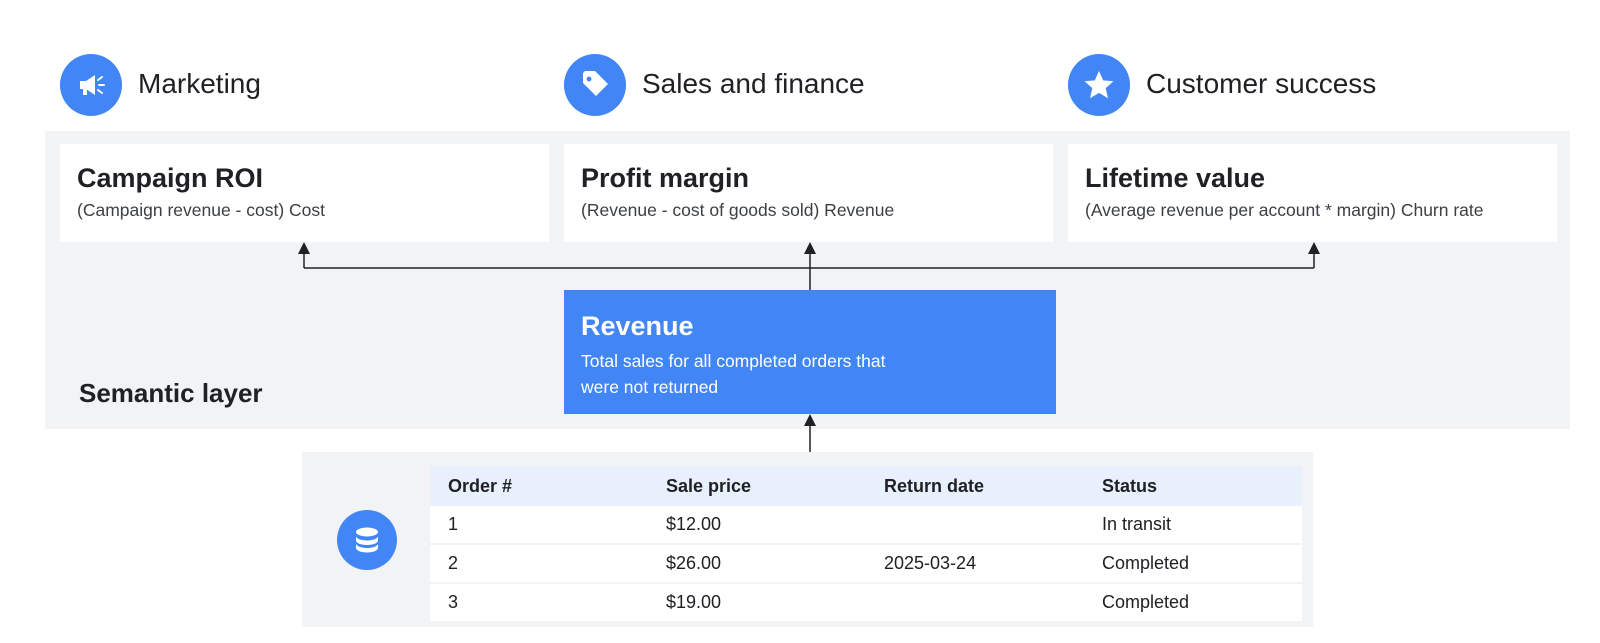 This screenshot has height=643, width=1600. I want to click on column-header-return-date: Return date, so click(975, 486).